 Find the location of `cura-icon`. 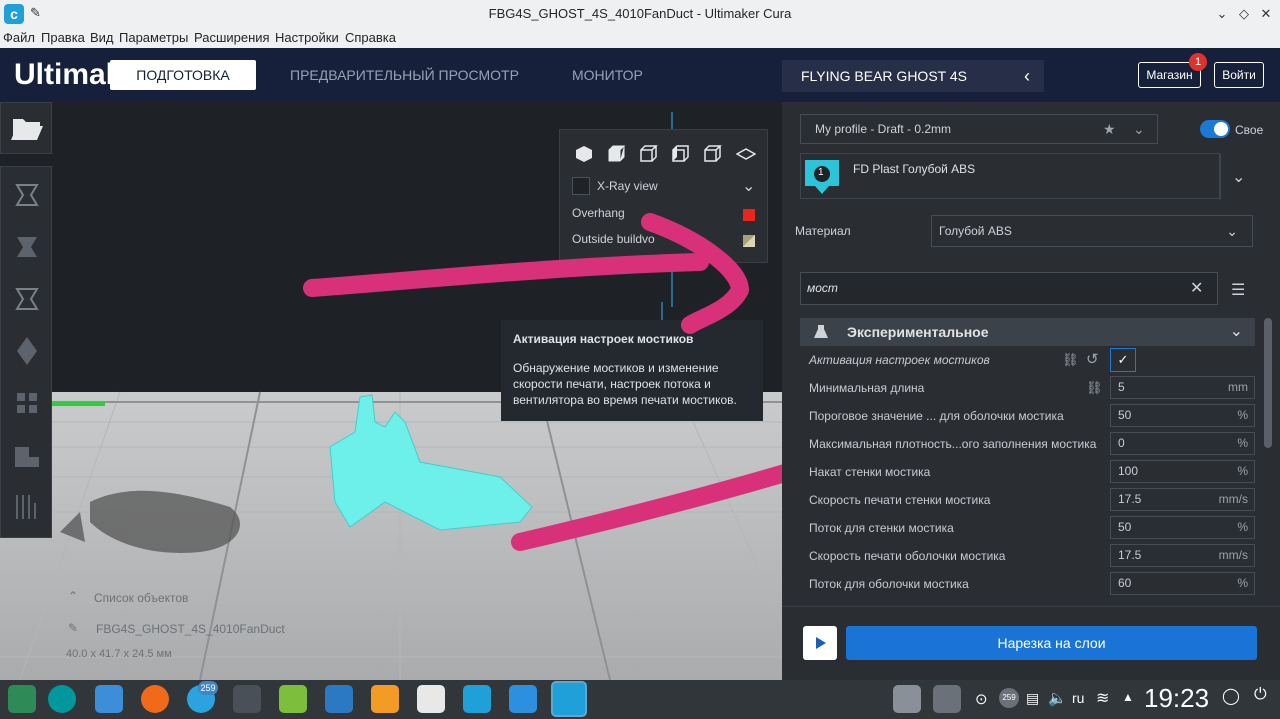

cura-icon is located at coordinates (477, 699).